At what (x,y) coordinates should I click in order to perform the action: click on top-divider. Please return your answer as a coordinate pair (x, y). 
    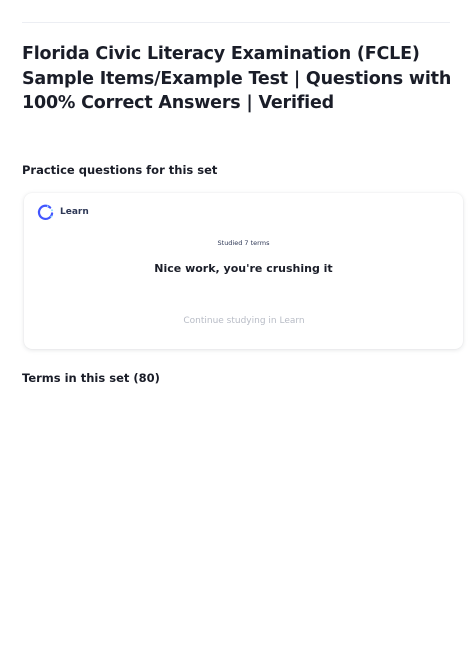
    Looking at the image, I should click on (236, 22).